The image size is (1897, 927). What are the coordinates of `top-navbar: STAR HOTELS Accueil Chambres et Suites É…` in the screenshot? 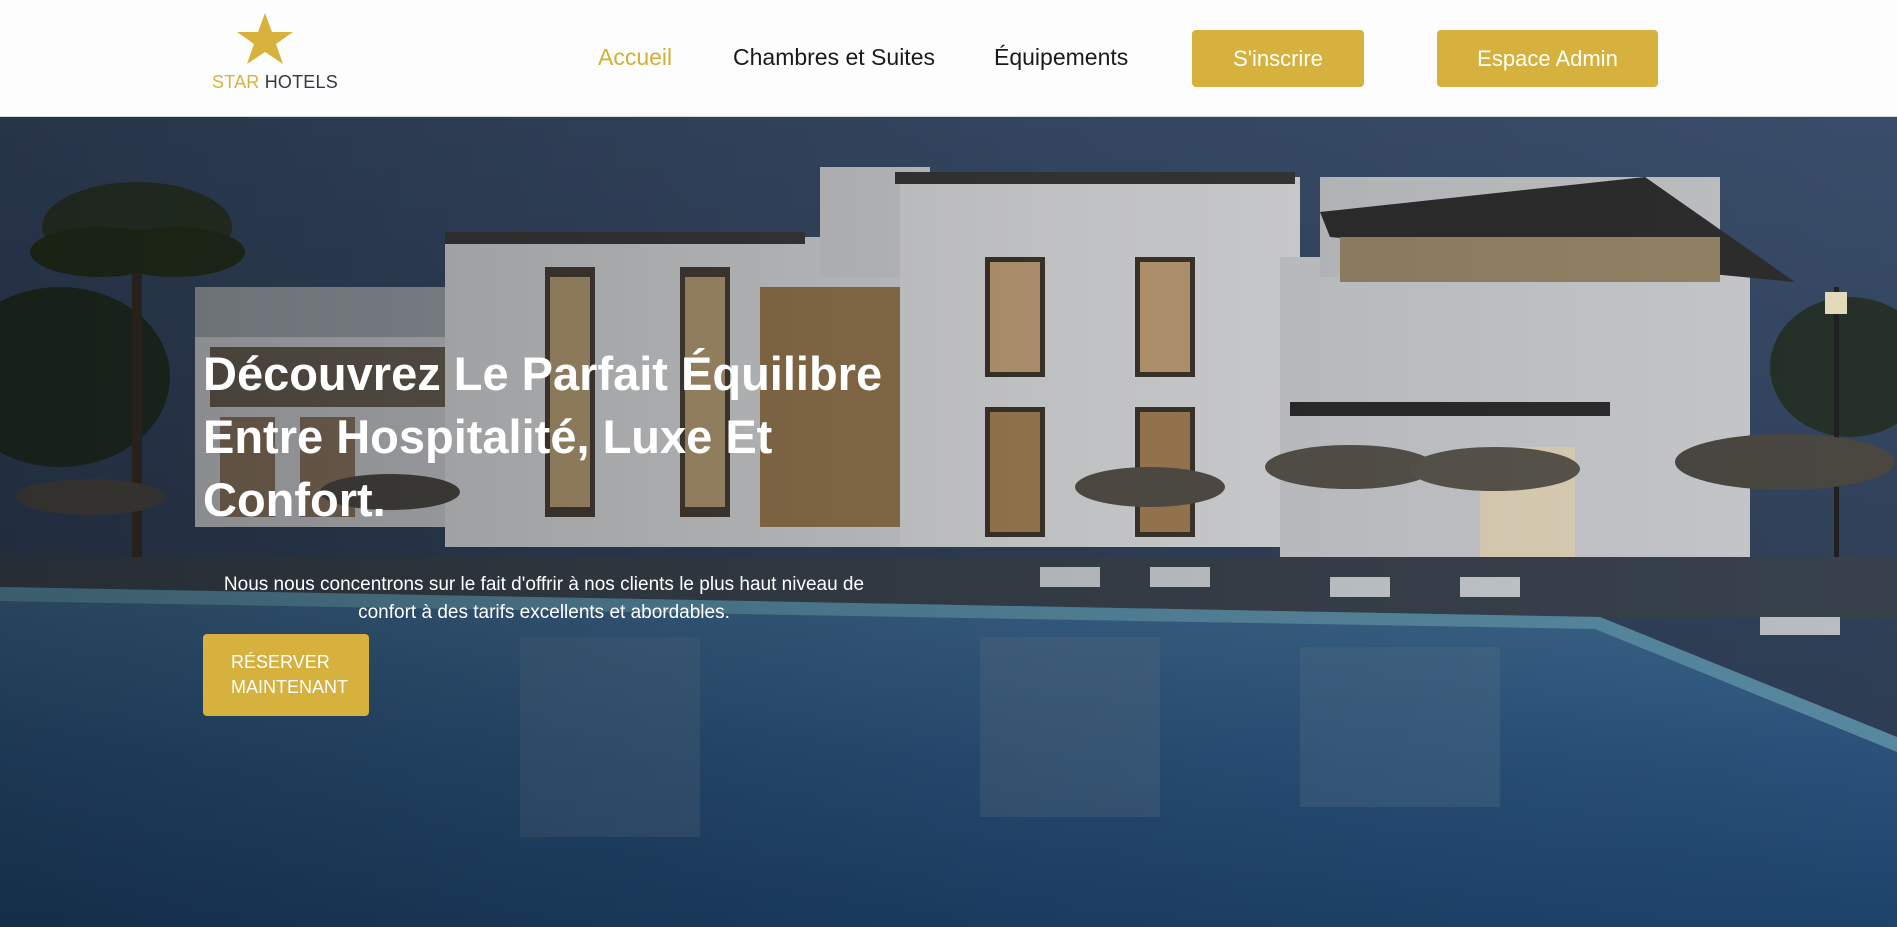 It's located at (948, 58).